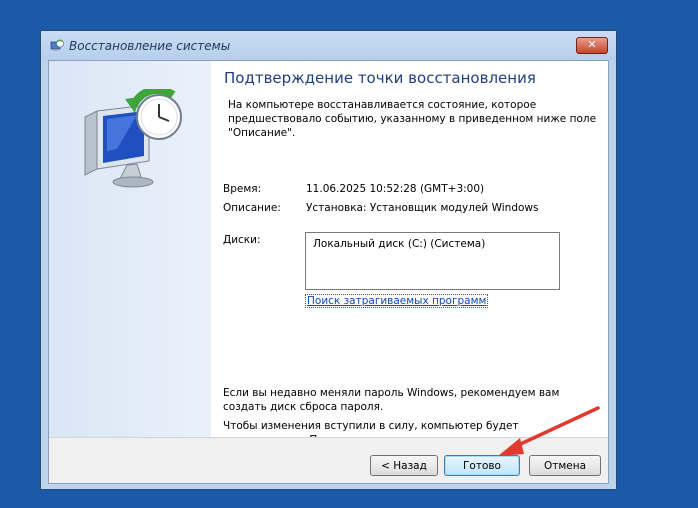 This screenshot has width=698, height=508. What do you see at coordinates (242, 240) in the screenshot?
I see `disks-label: Диски:` at bounding box center [242, 240].